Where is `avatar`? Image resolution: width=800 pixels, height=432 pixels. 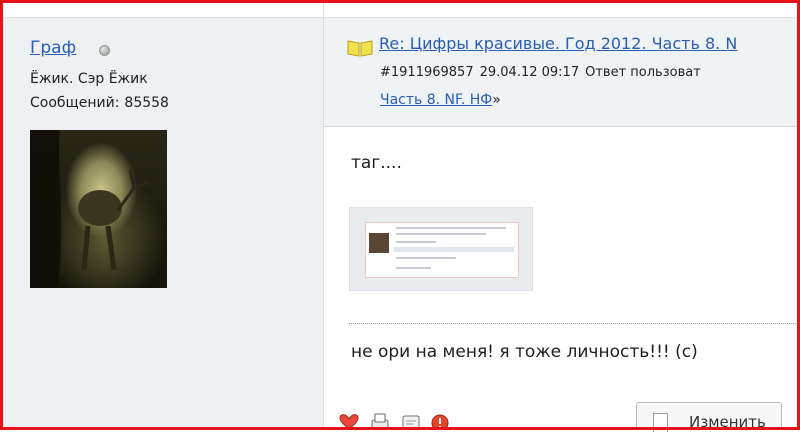 avatar is located at coordinates (98, 209).